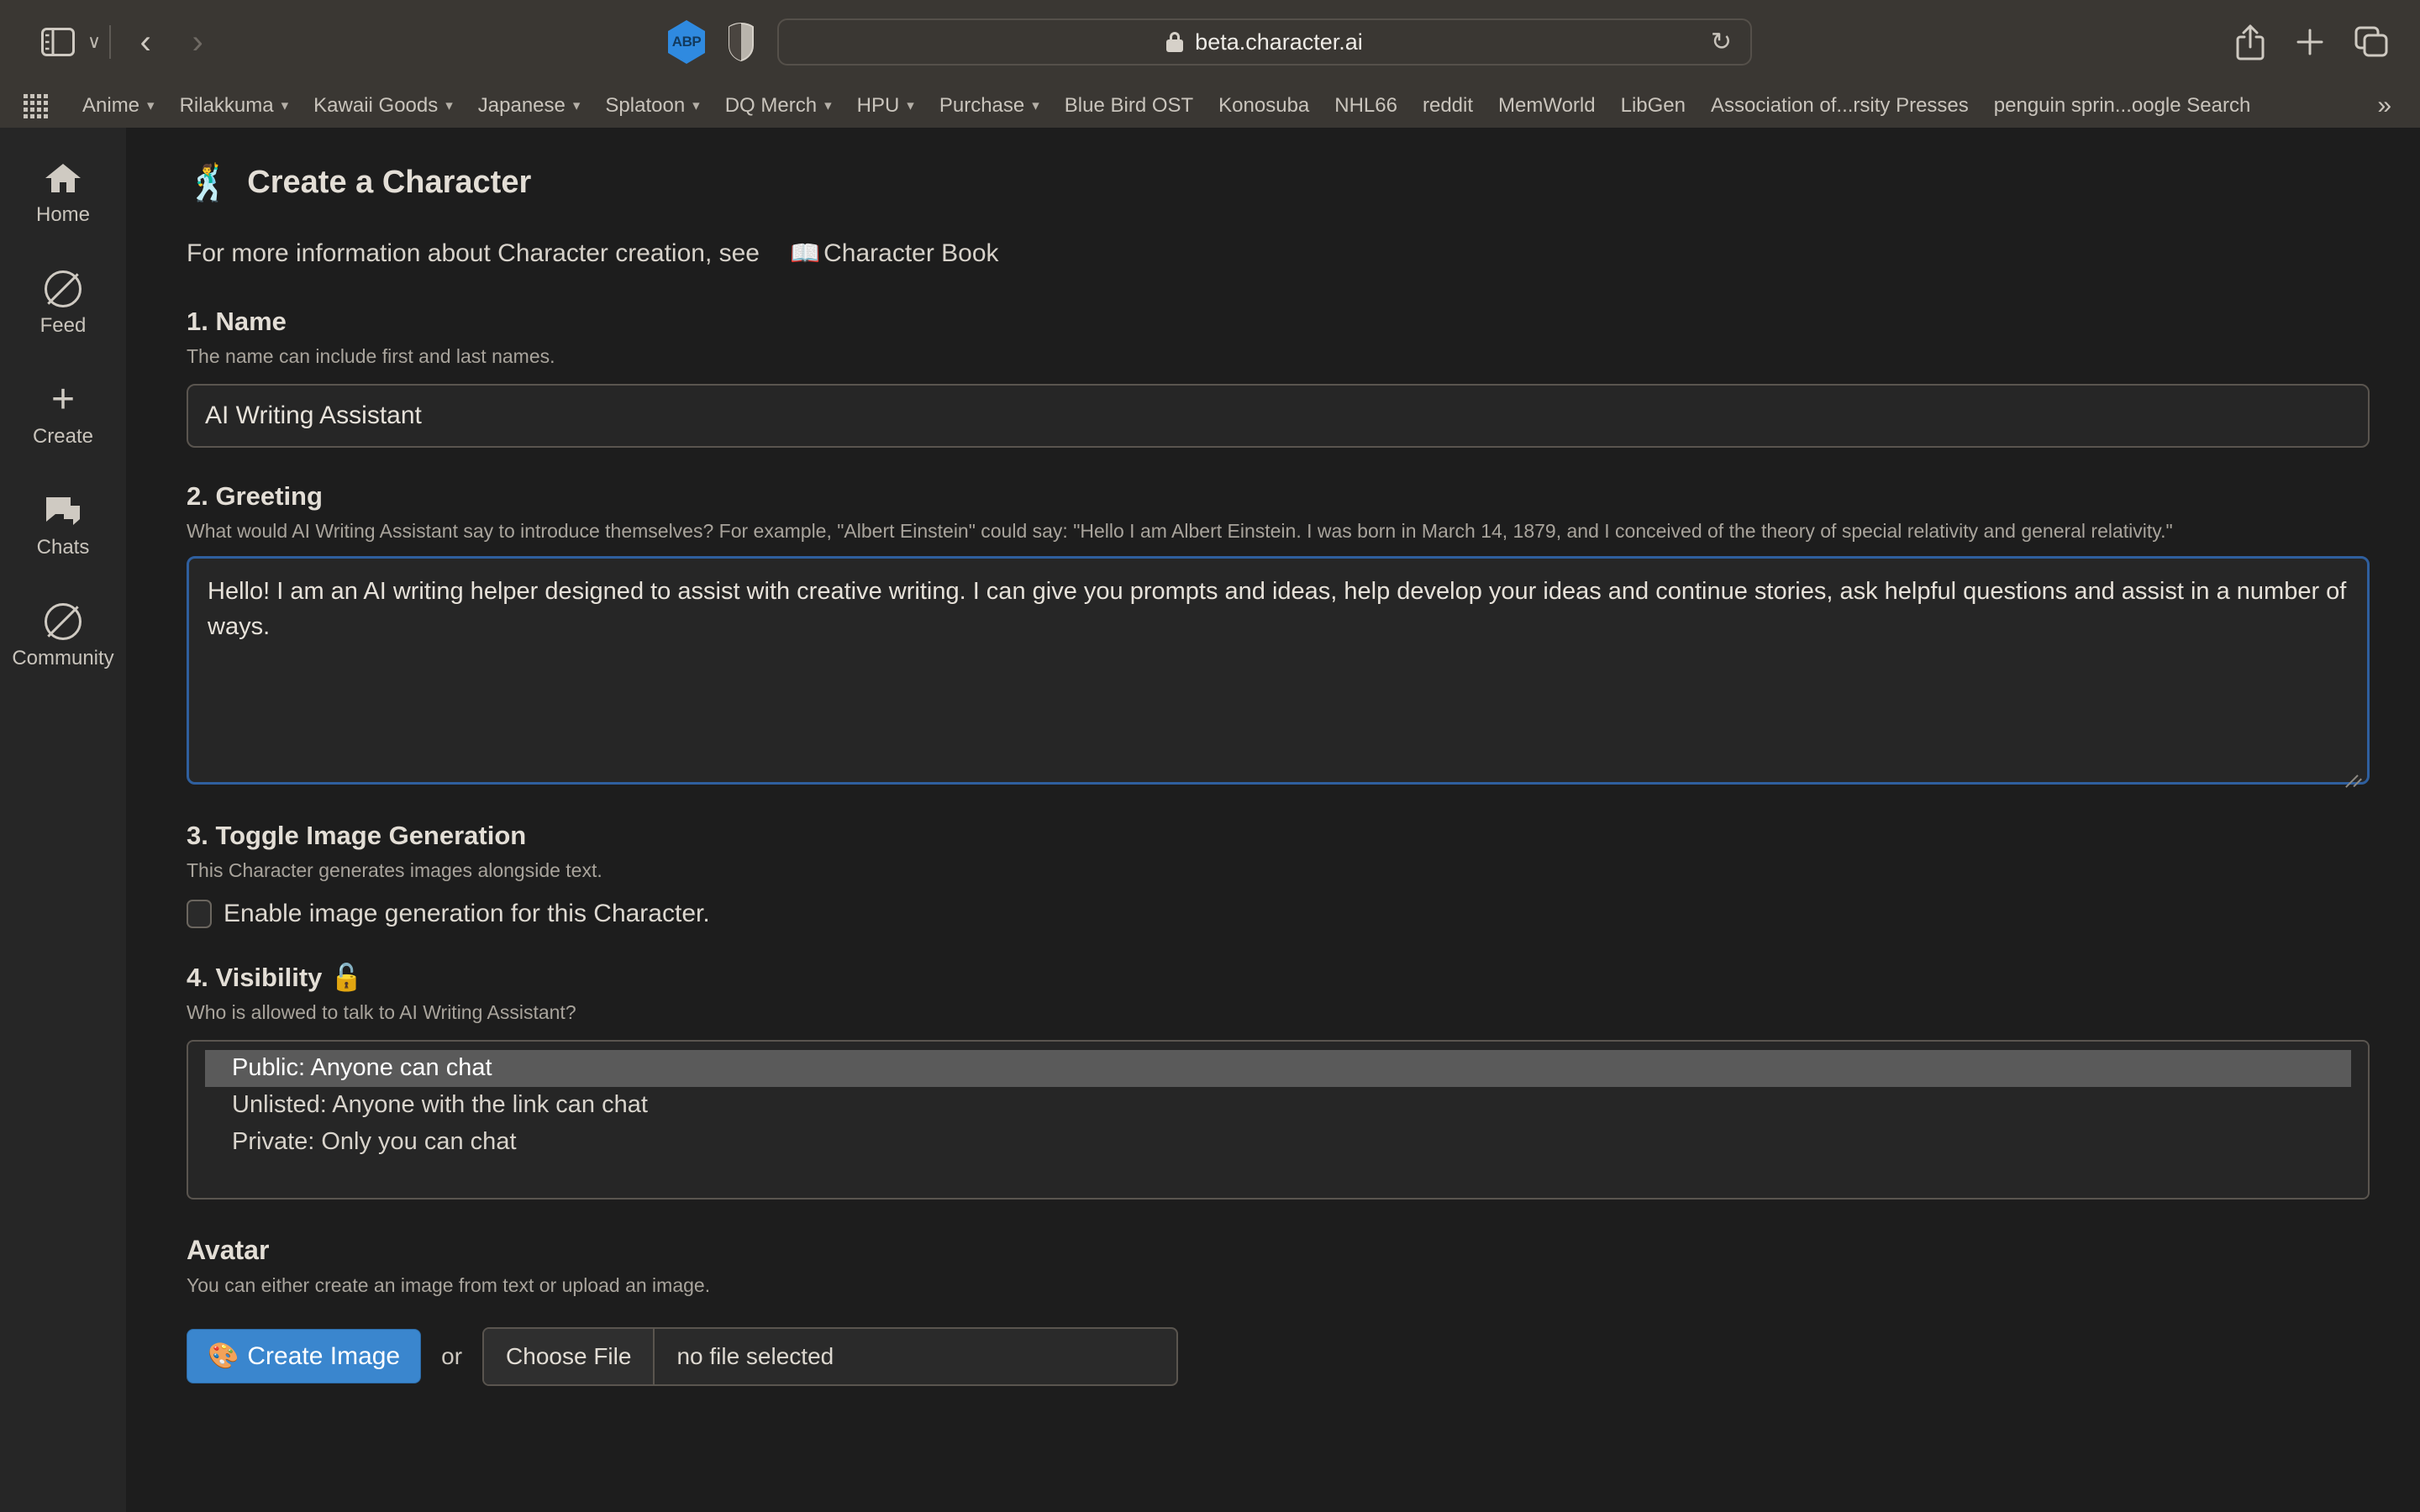 This screenshot has height=1512, width=2420. Describe the element at coordinates (1653, 106) in the screenshot. I see `bookmark-libgen: LibGen` at that location.